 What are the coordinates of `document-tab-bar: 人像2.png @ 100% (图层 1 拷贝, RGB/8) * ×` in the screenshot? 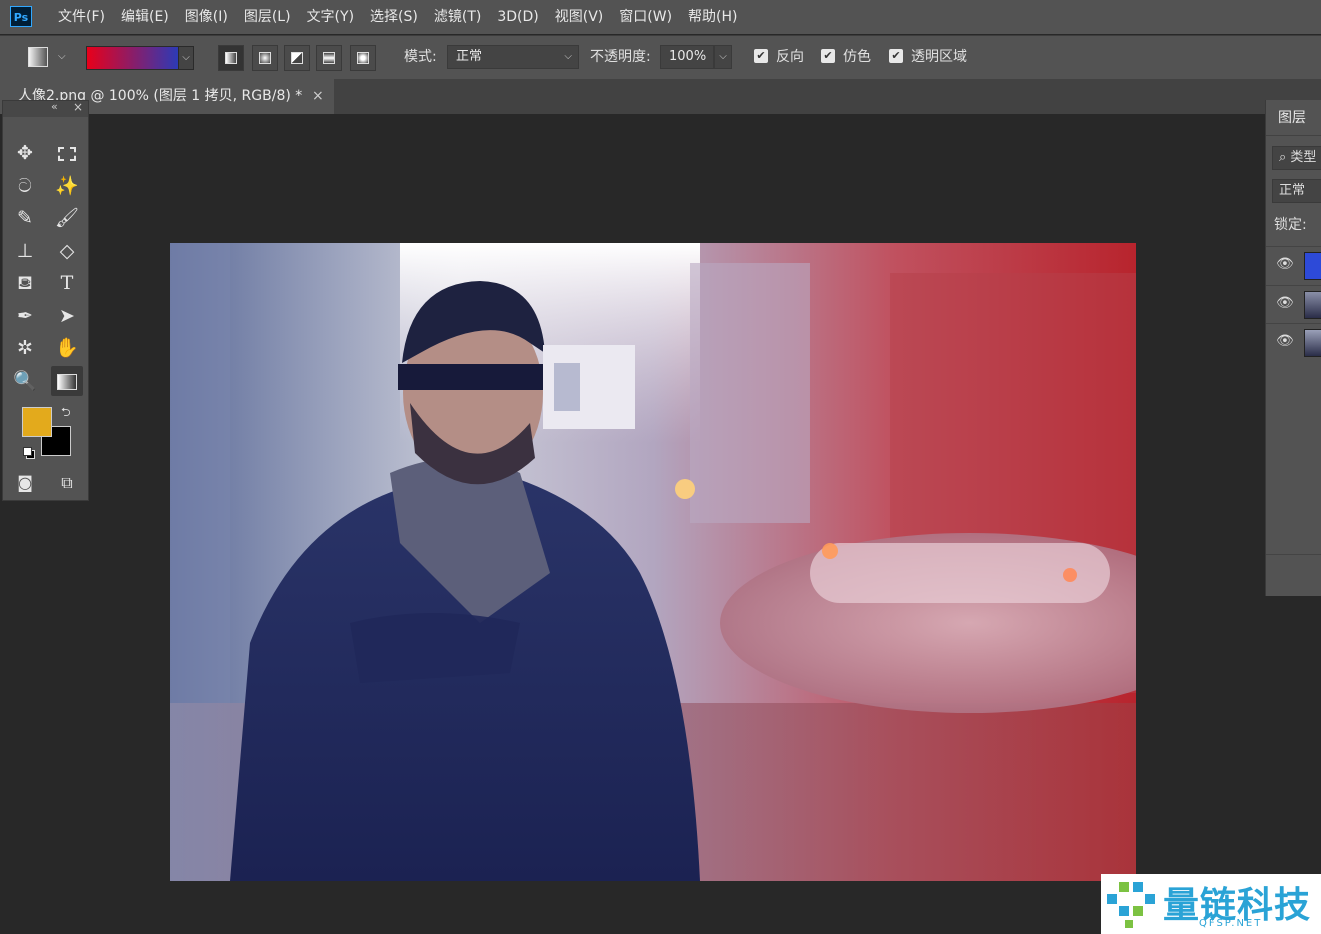 It's located at (660, 96).